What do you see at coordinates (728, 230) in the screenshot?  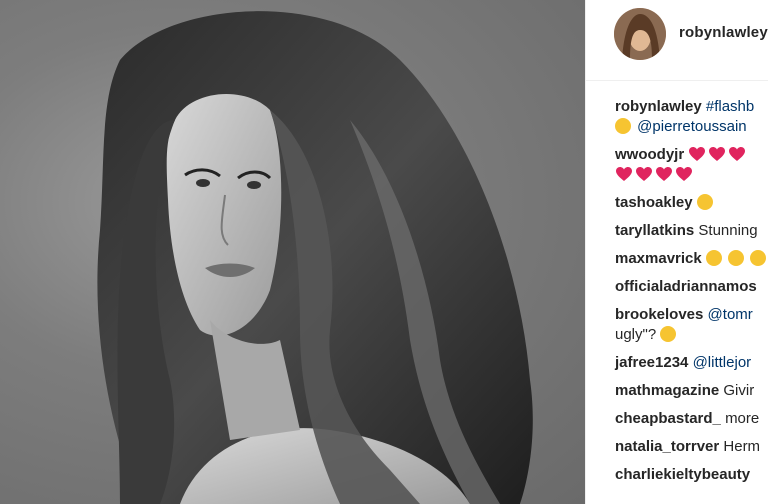 I see `comment-text: Stunning` at bounding box center [728, 230].